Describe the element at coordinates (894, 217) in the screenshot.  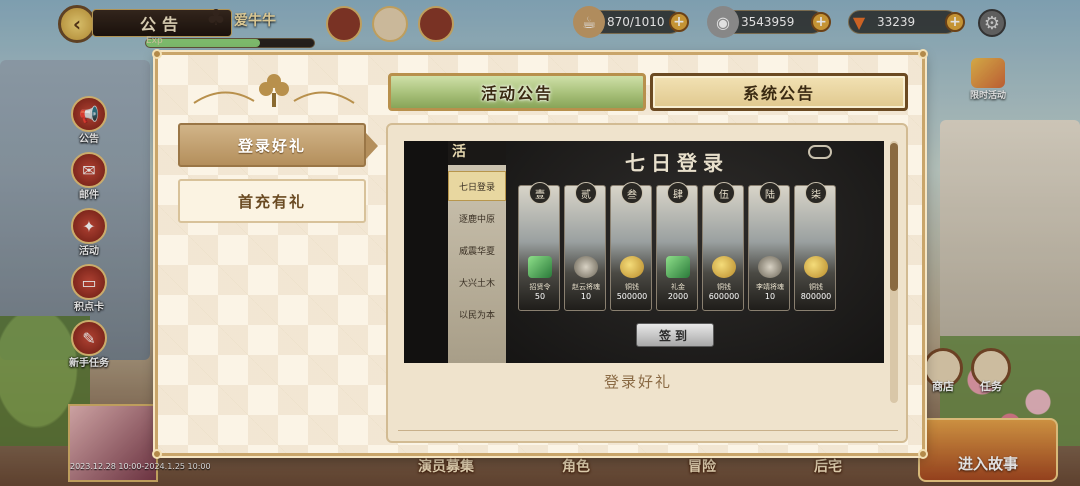
I see `scrollbar-thumb` at that location.